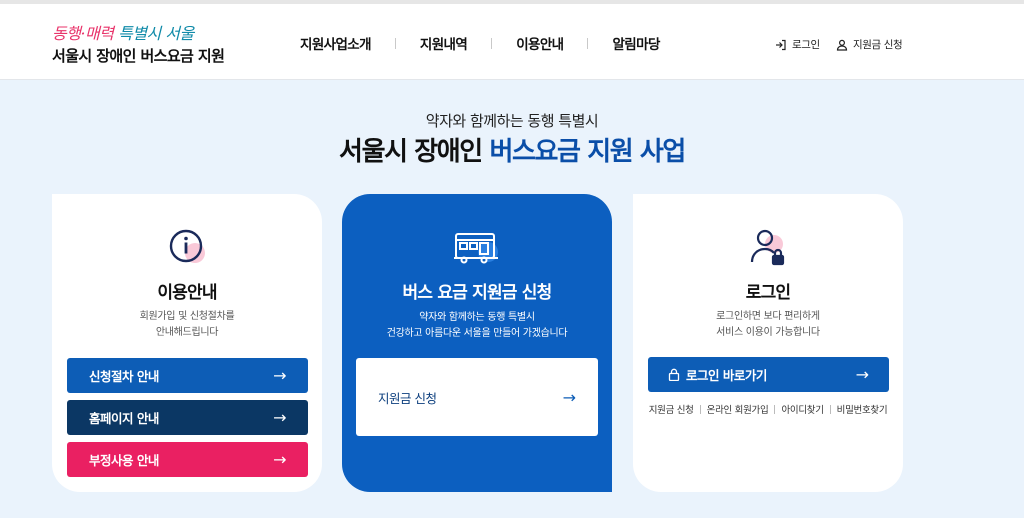 The height and width of the screenshot is (518, 1024). What do you see at coordinates (480, 43) in the screenshot?
I see `main-navigation: 지원사업소개 지원내역 이용안내 알림마당` at bounding box center [480, 43].